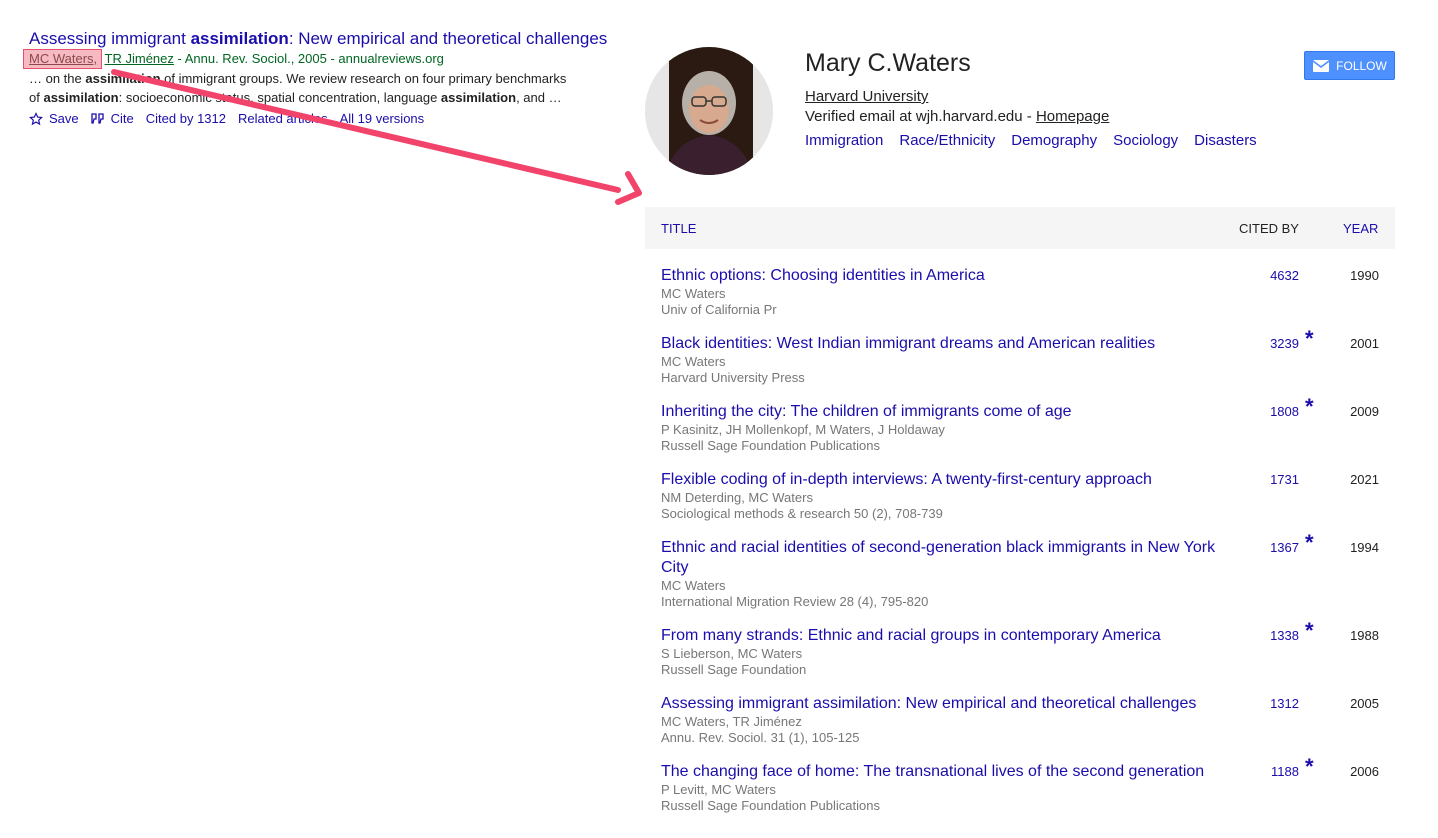  I want to click on citation-count-link: 1731, so click(1278, 479).